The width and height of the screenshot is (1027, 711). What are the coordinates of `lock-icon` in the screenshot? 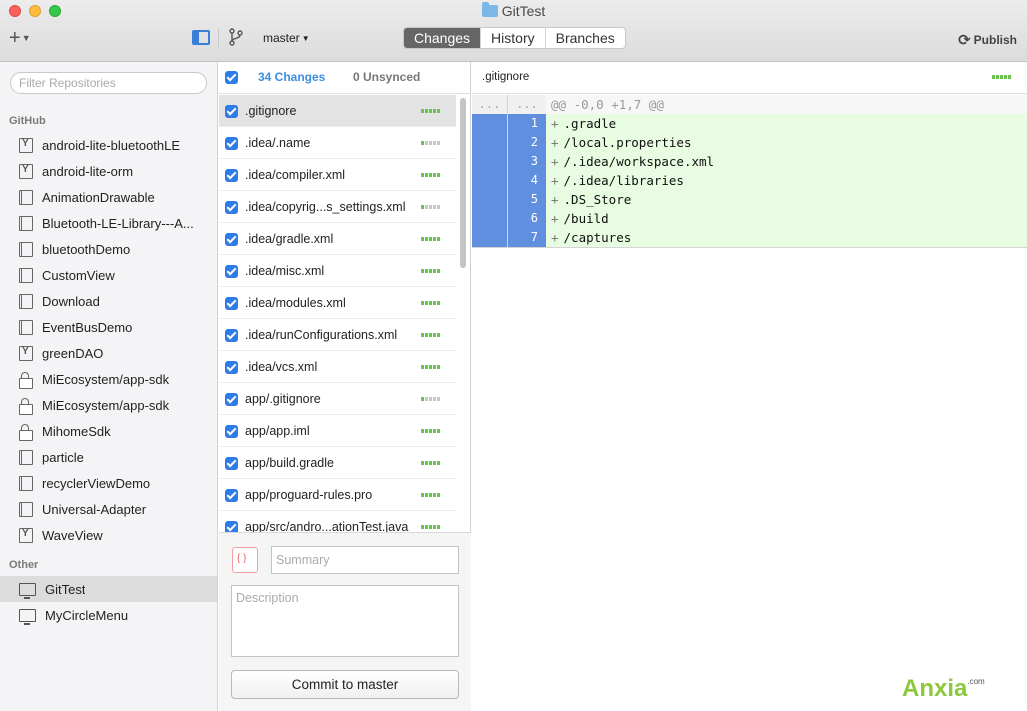 It's located at (26, 432).